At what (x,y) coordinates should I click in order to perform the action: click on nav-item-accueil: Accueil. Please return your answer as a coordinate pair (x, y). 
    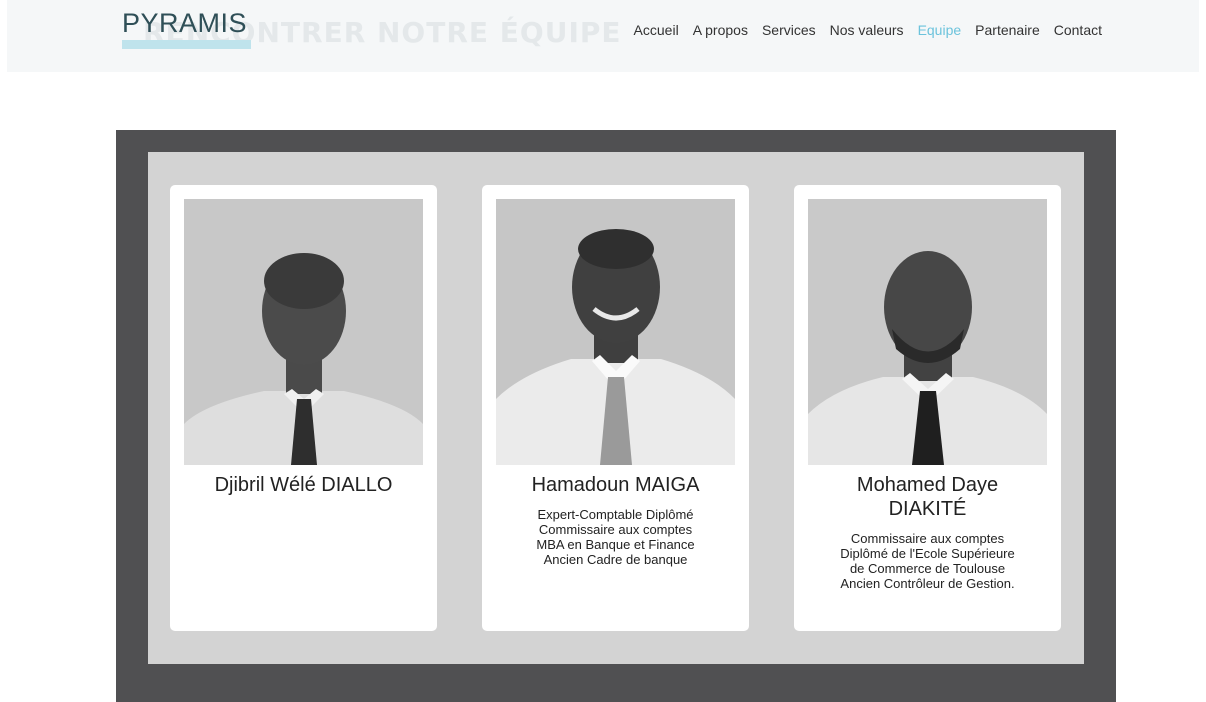
    Looking at the image, I should click on (656, 30).